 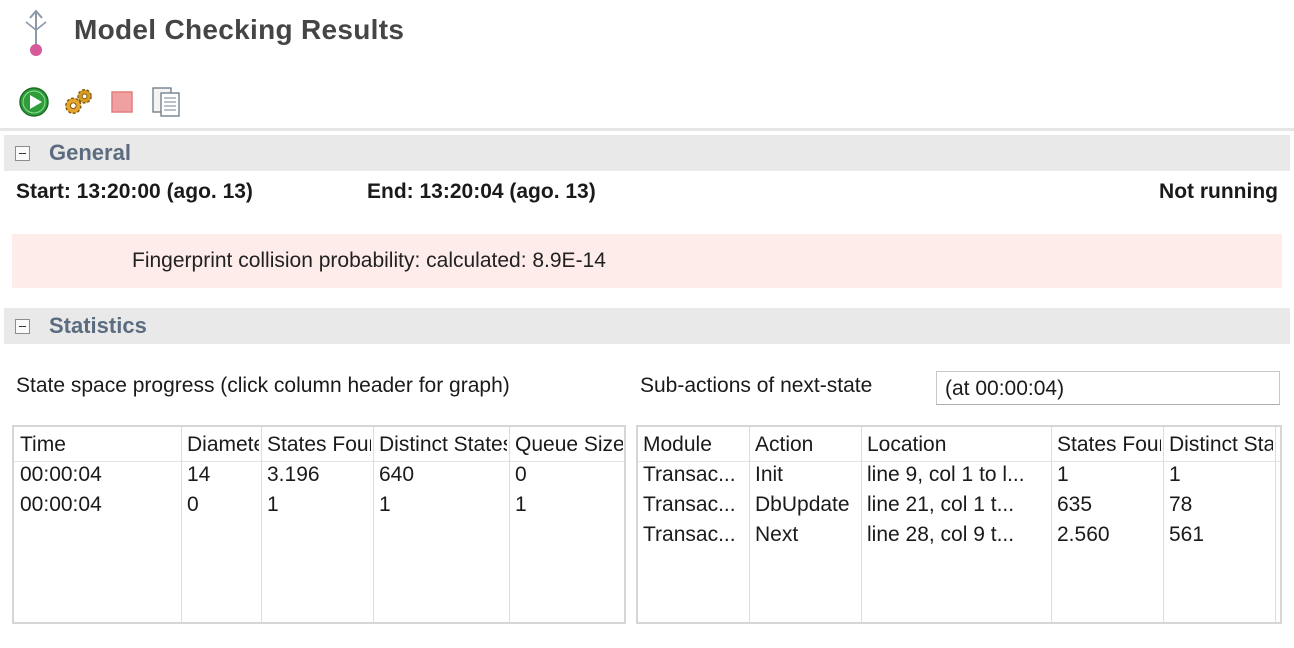 What do you see at coordinates (481, 191) in the screenshot?
I see `end-time: End: 13:20:04 (ago. 13)` at bounding box center [481, 191].